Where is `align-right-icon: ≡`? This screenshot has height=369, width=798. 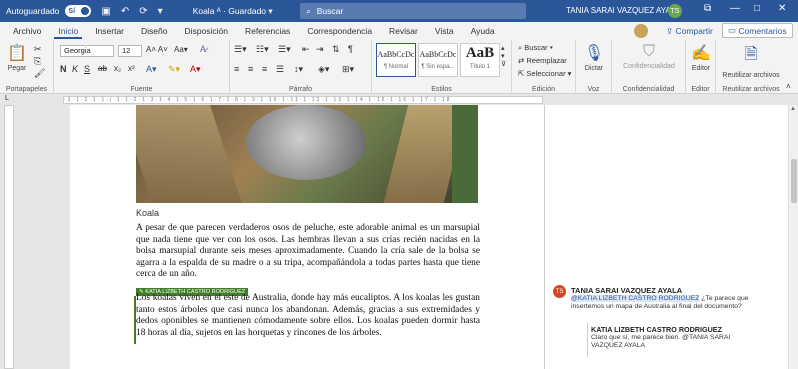
align-right-icon: ≡ is located at coordinates (264, 69).